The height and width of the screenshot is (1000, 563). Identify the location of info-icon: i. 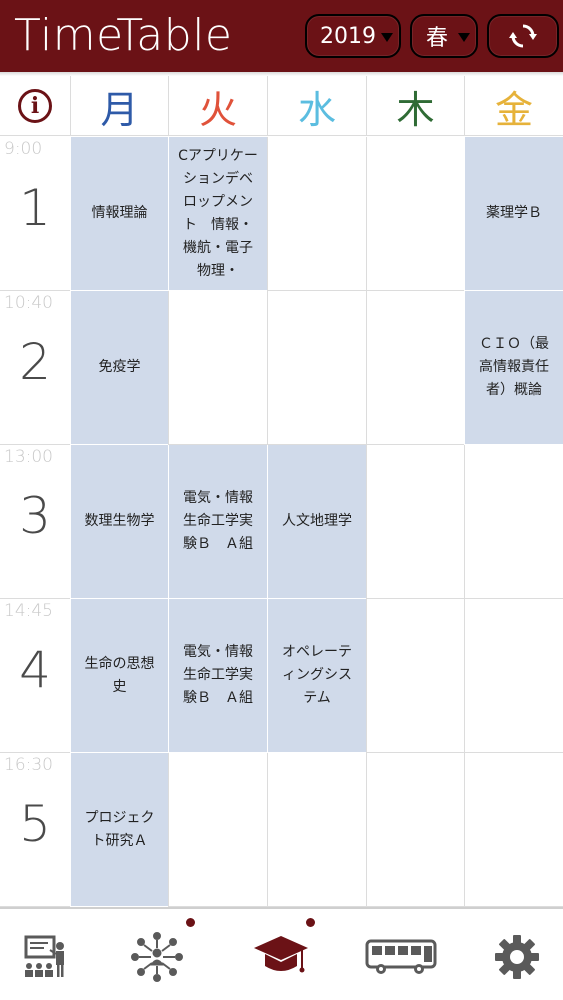
(35, 106).